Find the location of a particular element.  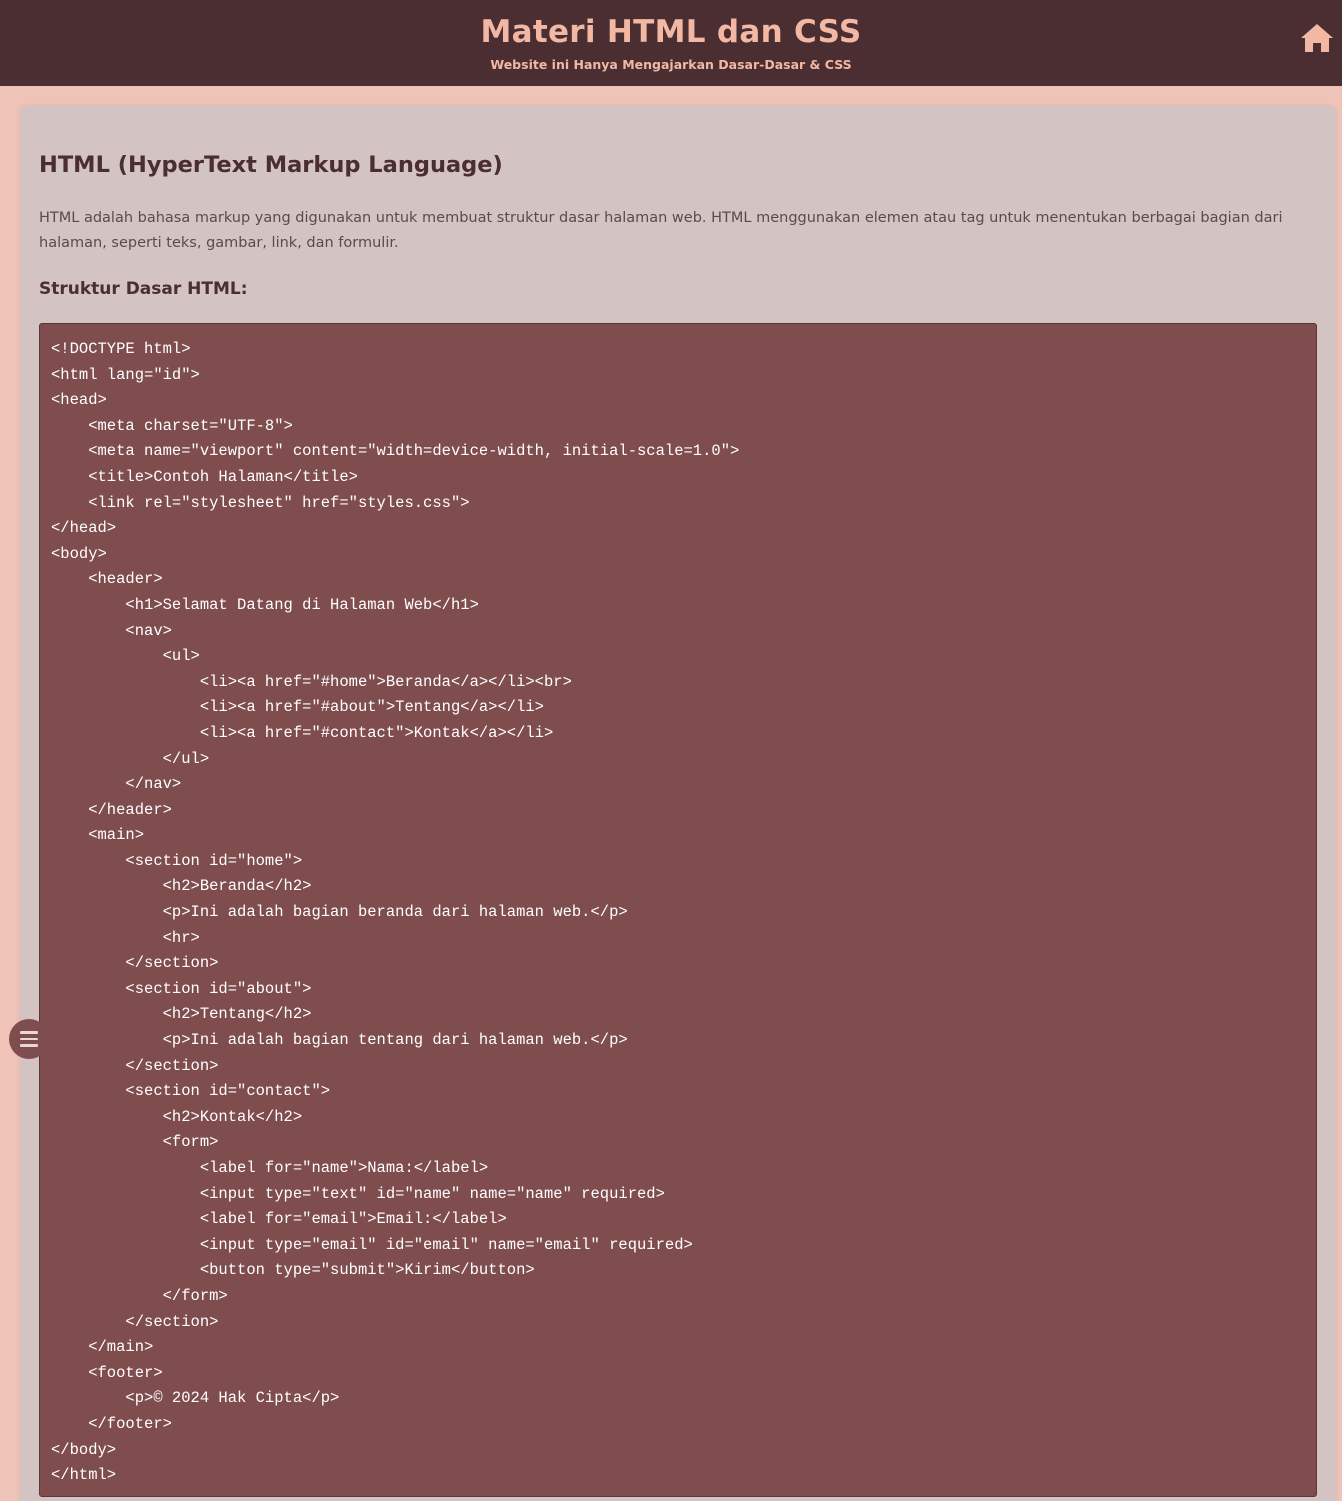

sidebar-toggle-button is located at coordinates (29, 1039).